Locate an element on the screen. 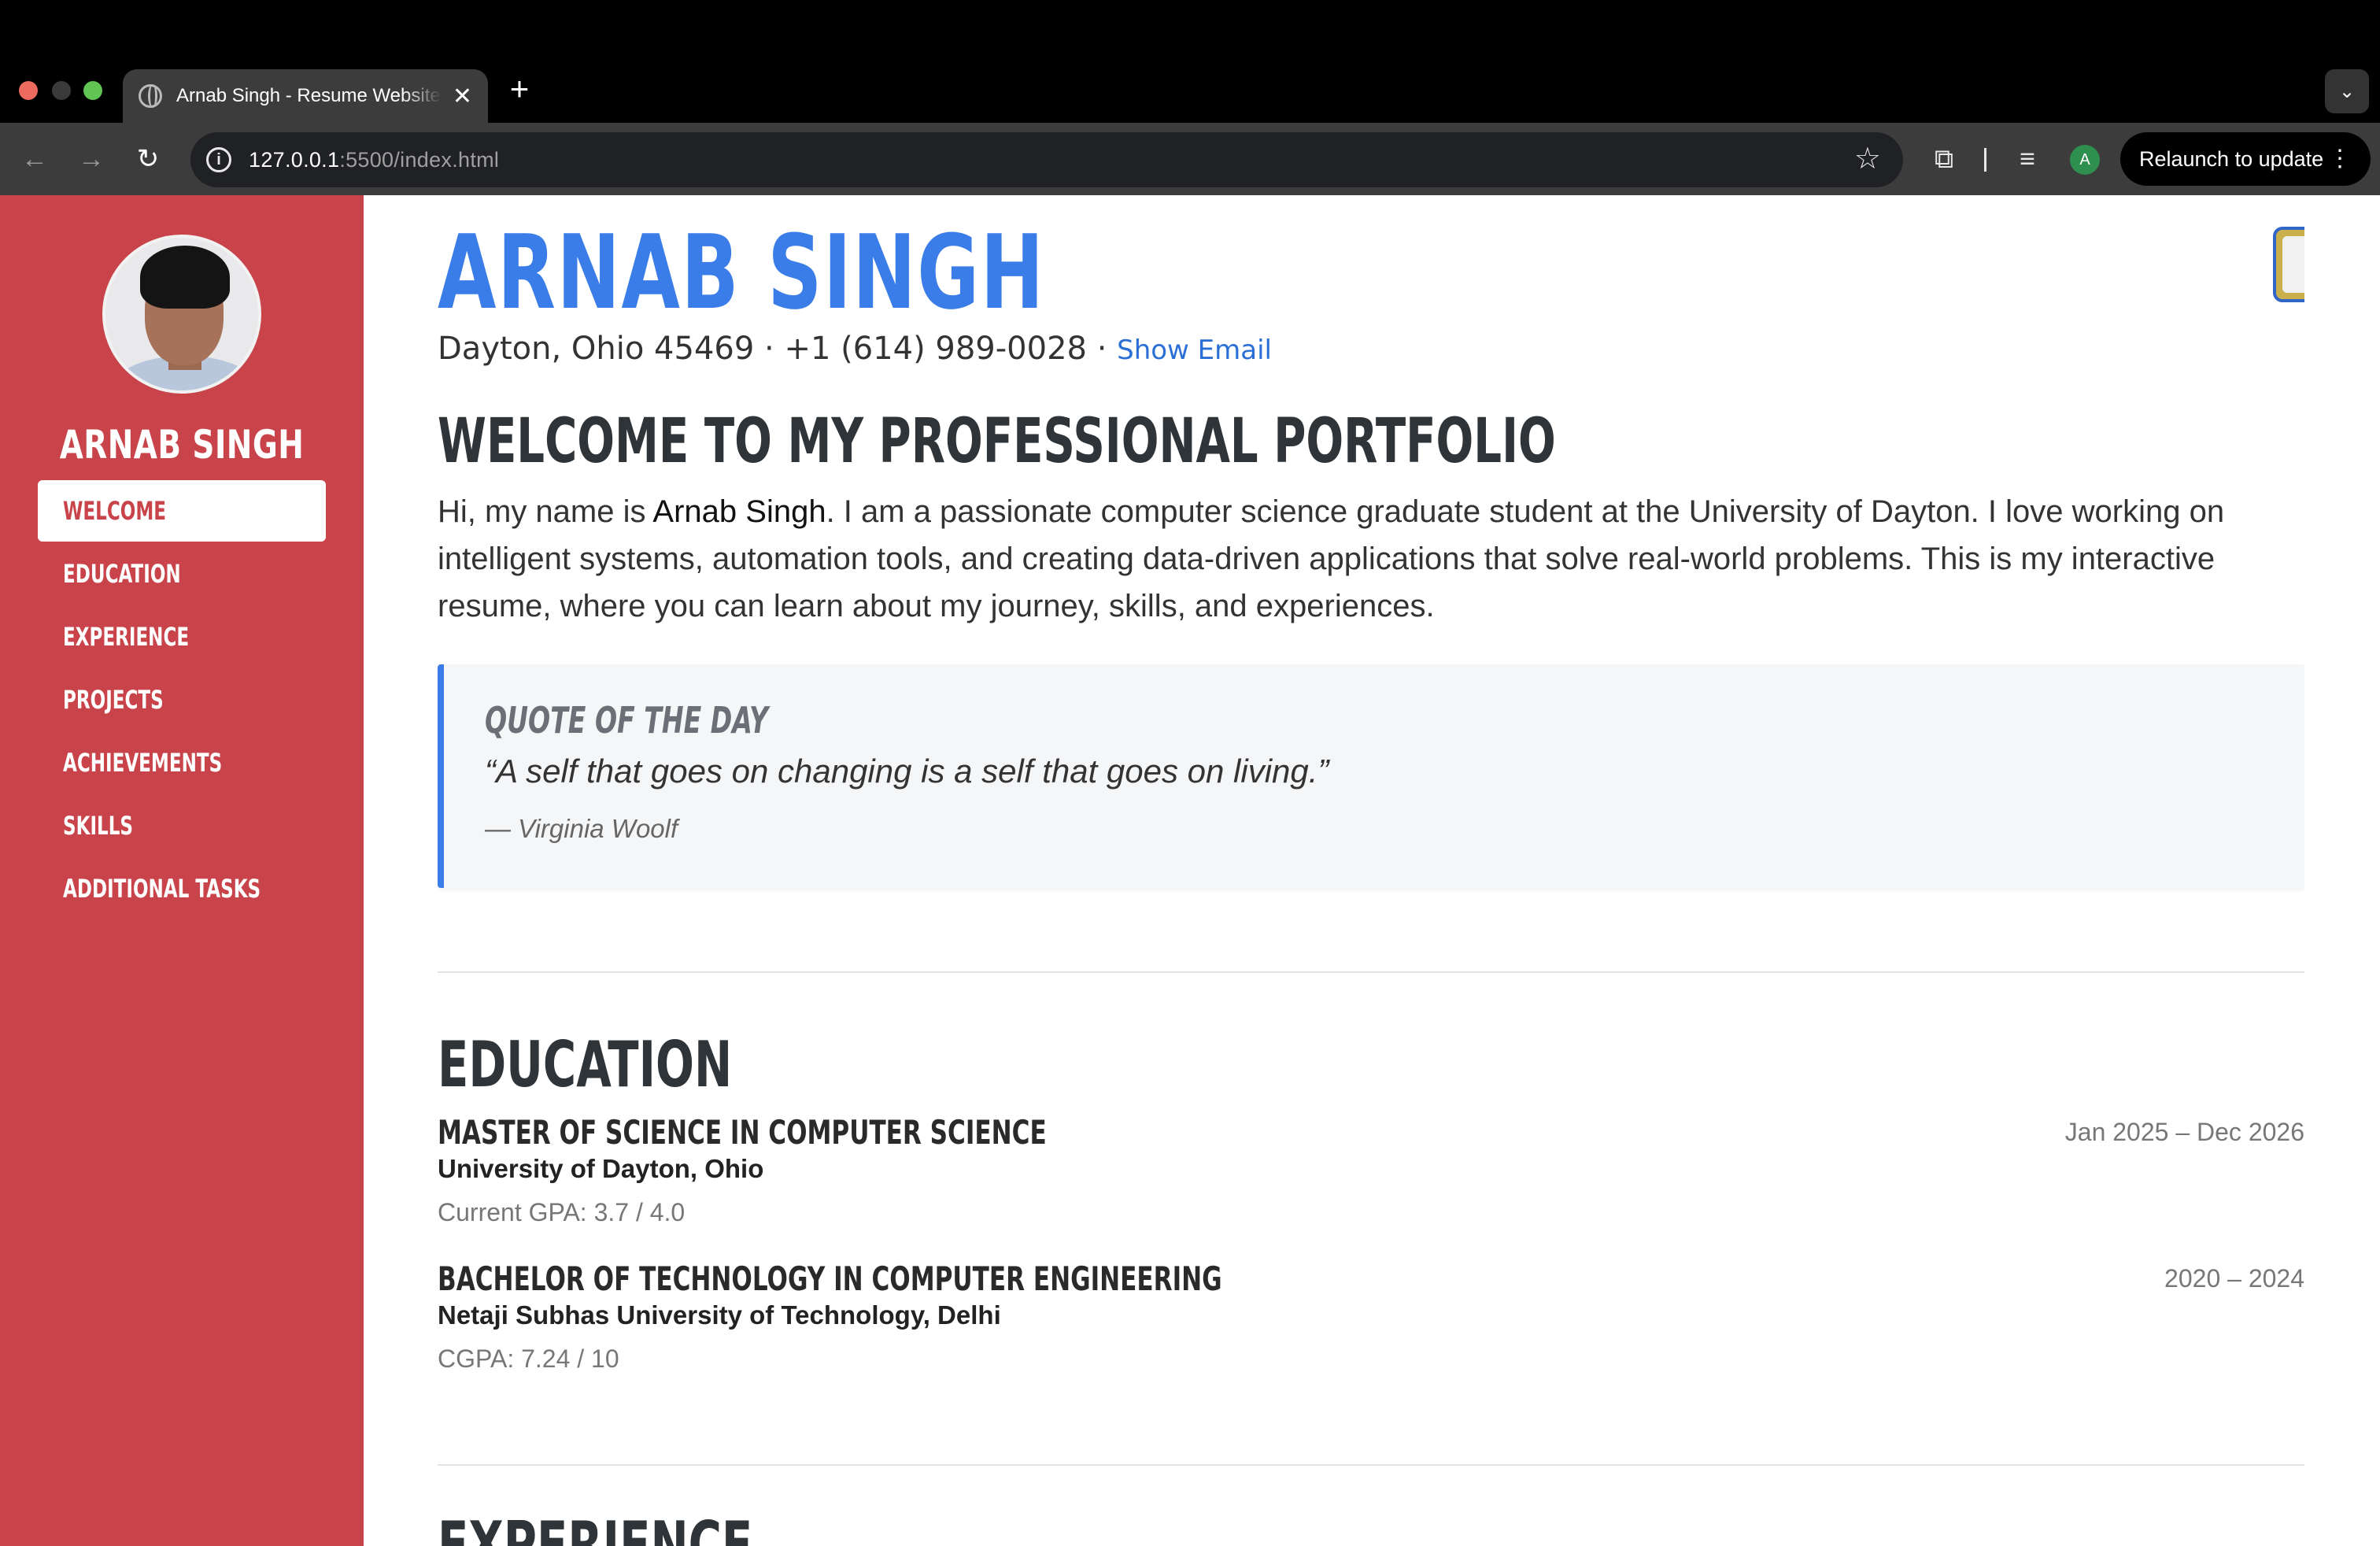 The width and height of the screenshot is (2380, 1546). quote-heading: QUOTE OF THE DAY is located at coordinates (627, 720).